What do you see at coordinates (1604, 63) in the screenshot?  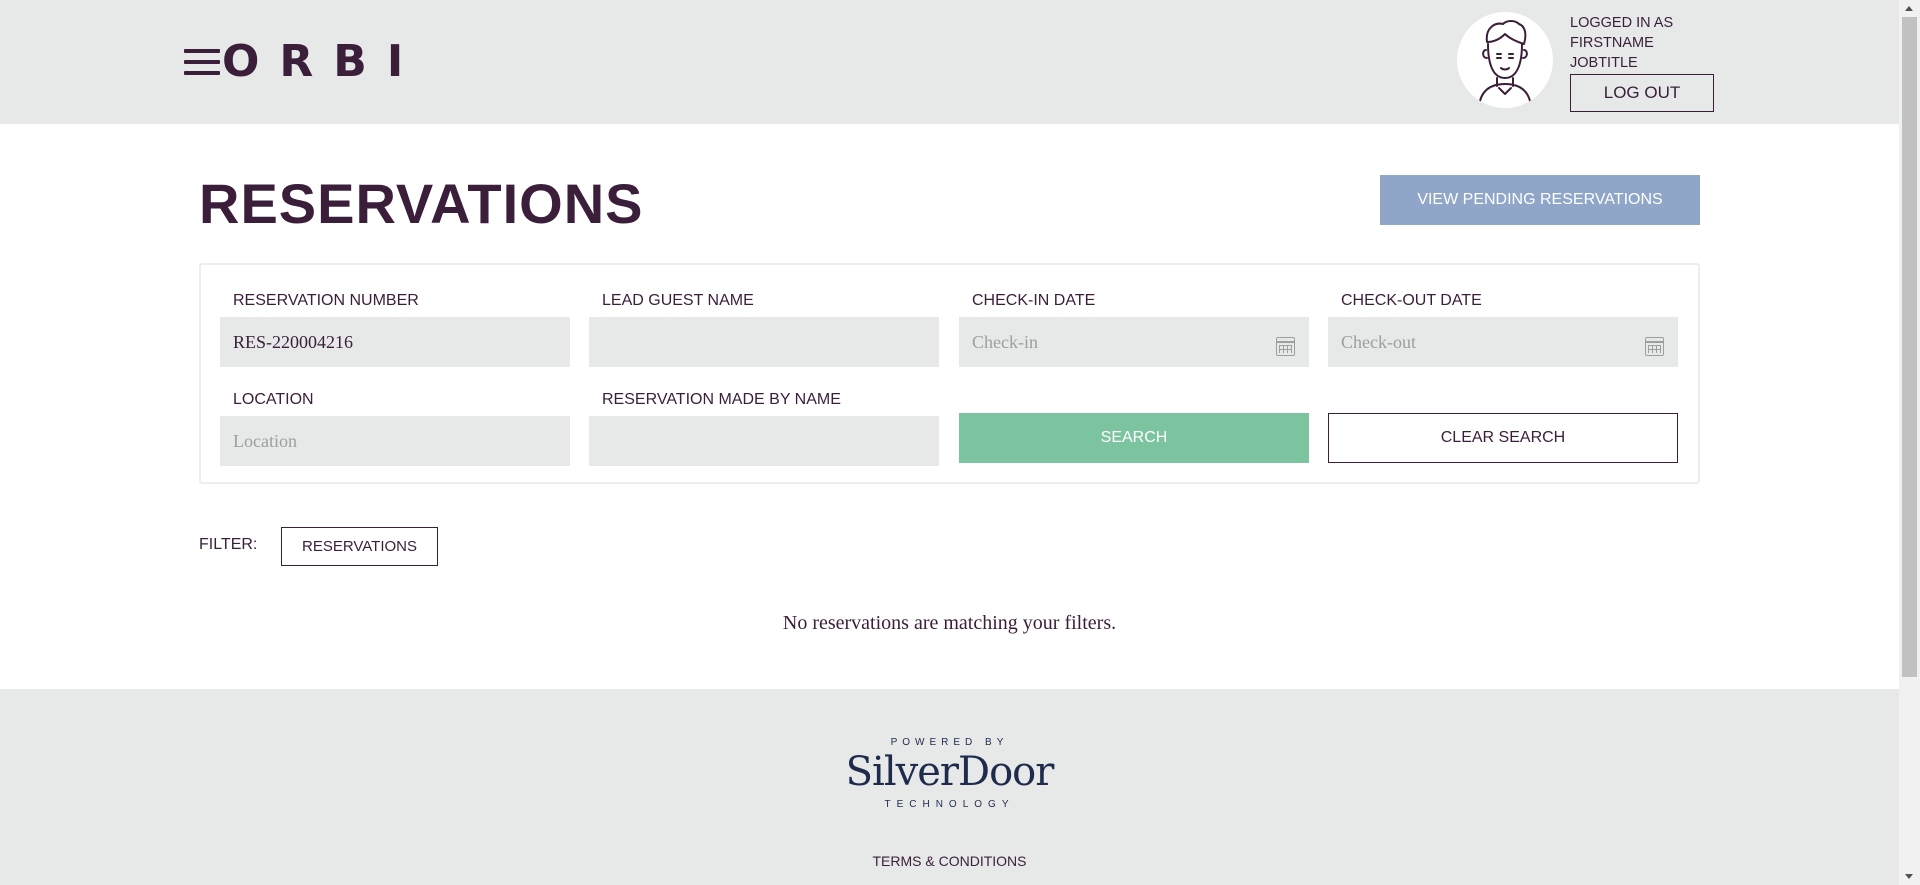 I see `user-job-title: JOBTITLE` at bounding box center [1604, 63].